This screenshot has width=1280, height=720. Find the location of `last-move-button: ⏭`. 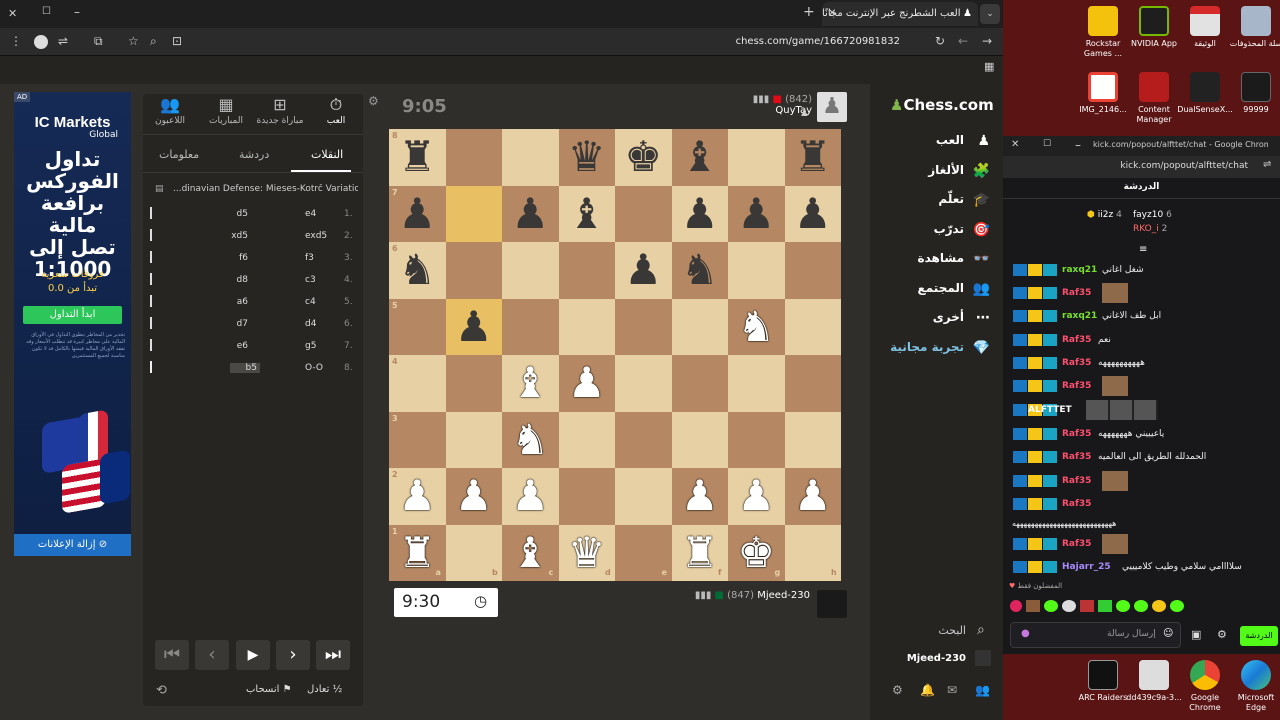

last-move-button: ⏭ is located at coordinates (333, 655).